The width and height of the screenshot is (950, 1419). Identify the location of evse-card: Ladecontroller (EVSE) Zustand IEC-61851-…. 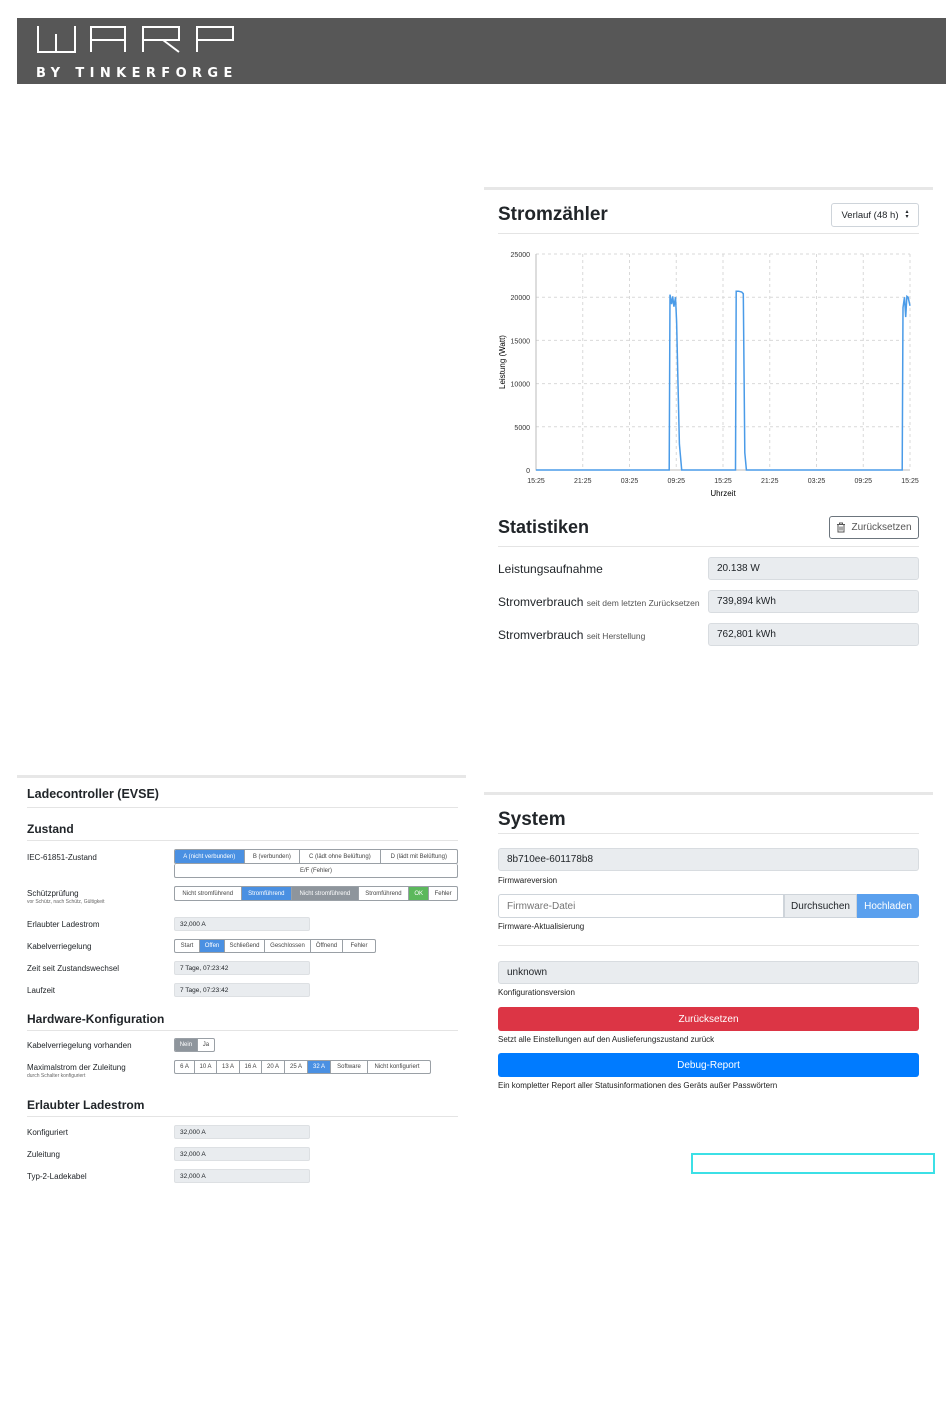
(241, 986).